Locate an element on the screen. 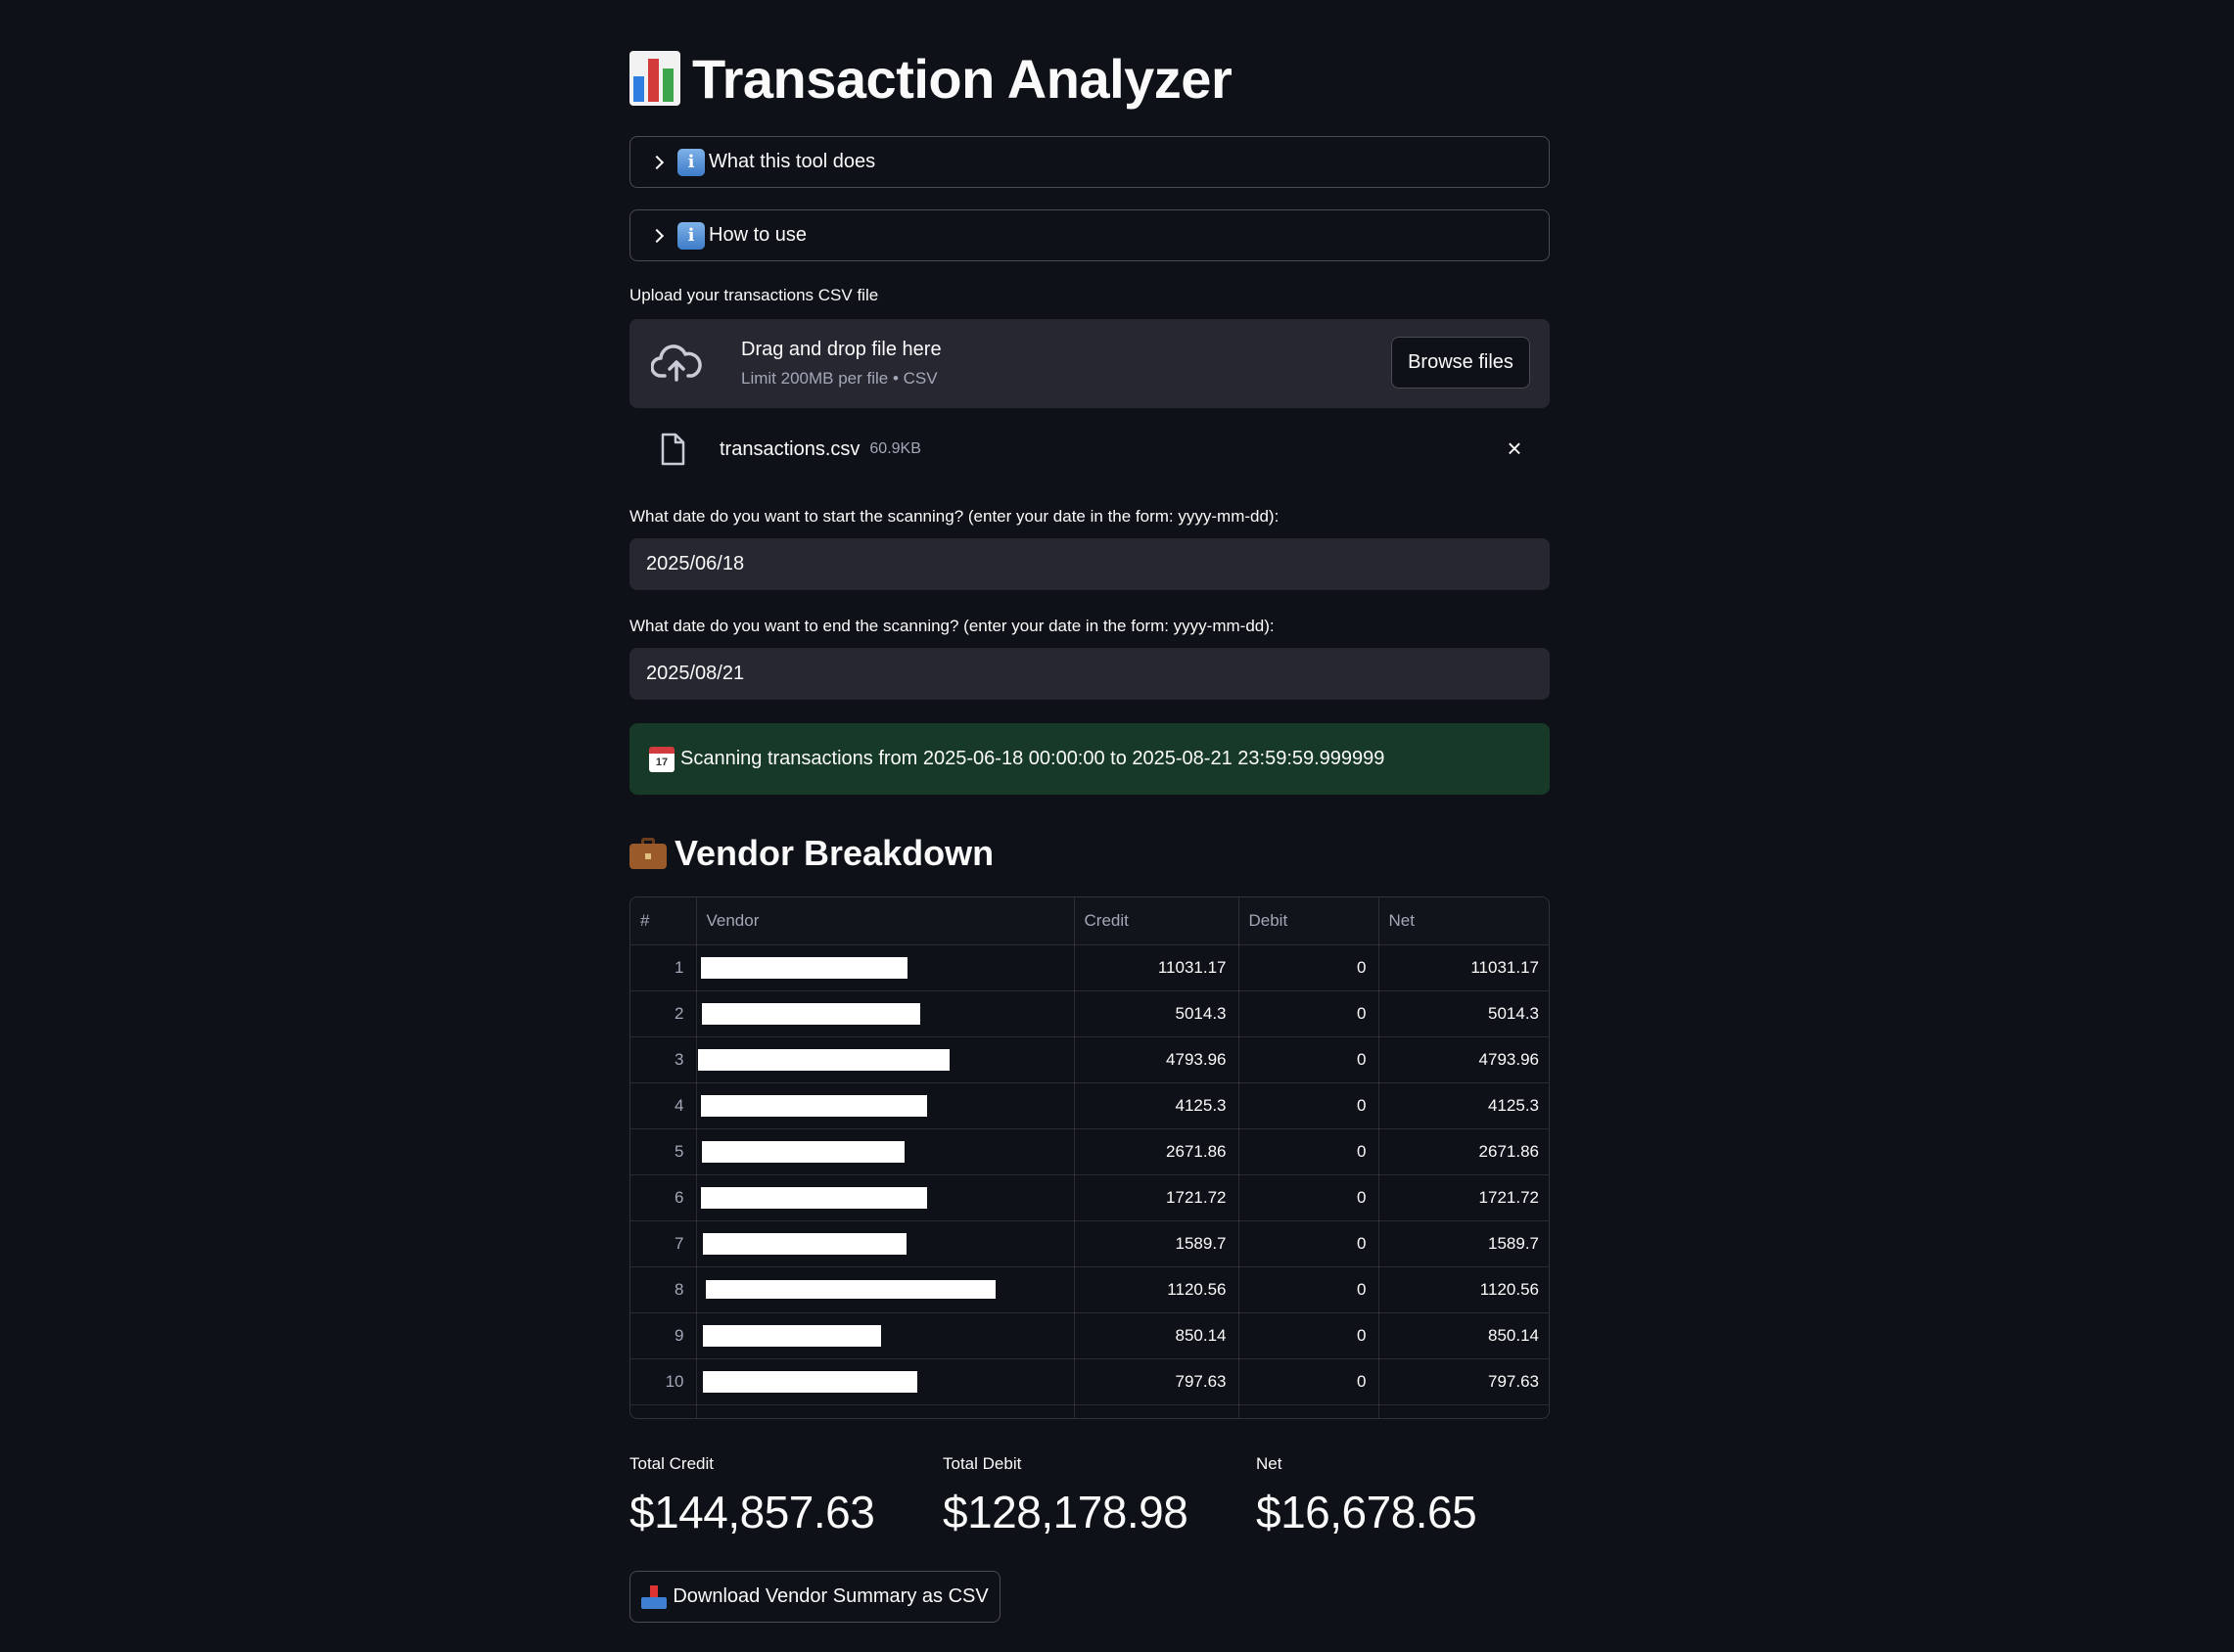  table-row: 4 4125.3 0 4125.3 is located at coordinates (1089, 1105).